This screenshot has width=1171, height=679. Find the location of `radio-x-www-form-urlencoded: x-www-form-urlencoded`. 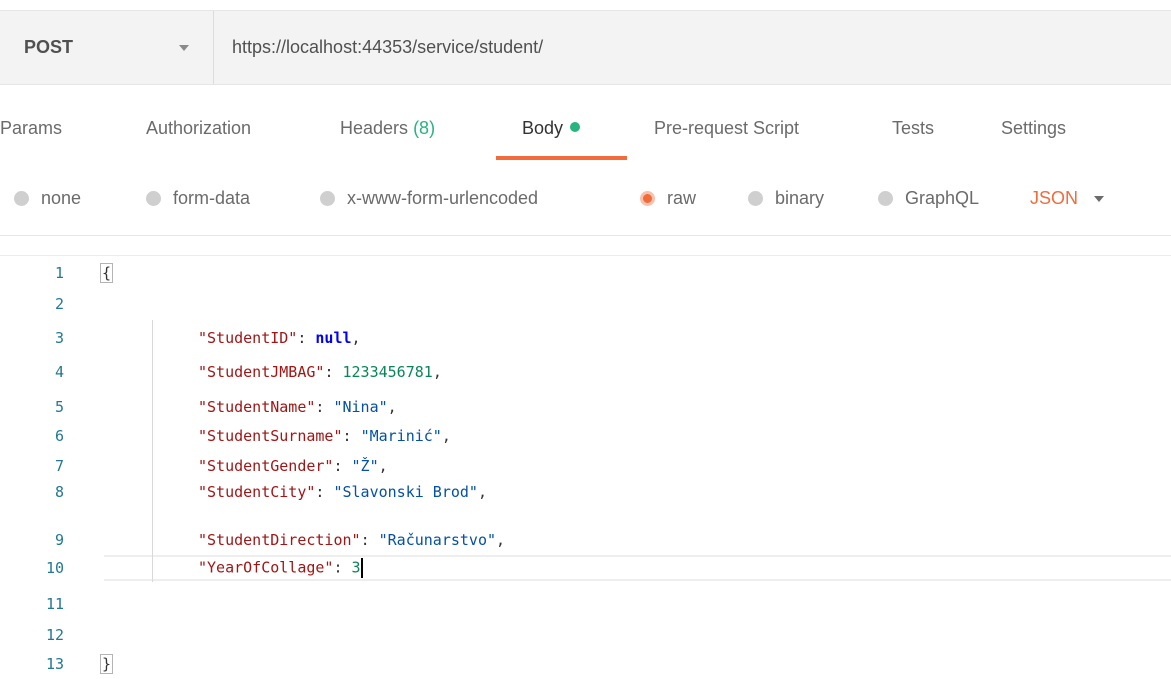

radio-x-www-form-urlencoded: x-www-form-urlencoded is located at coordinates (429, 198).